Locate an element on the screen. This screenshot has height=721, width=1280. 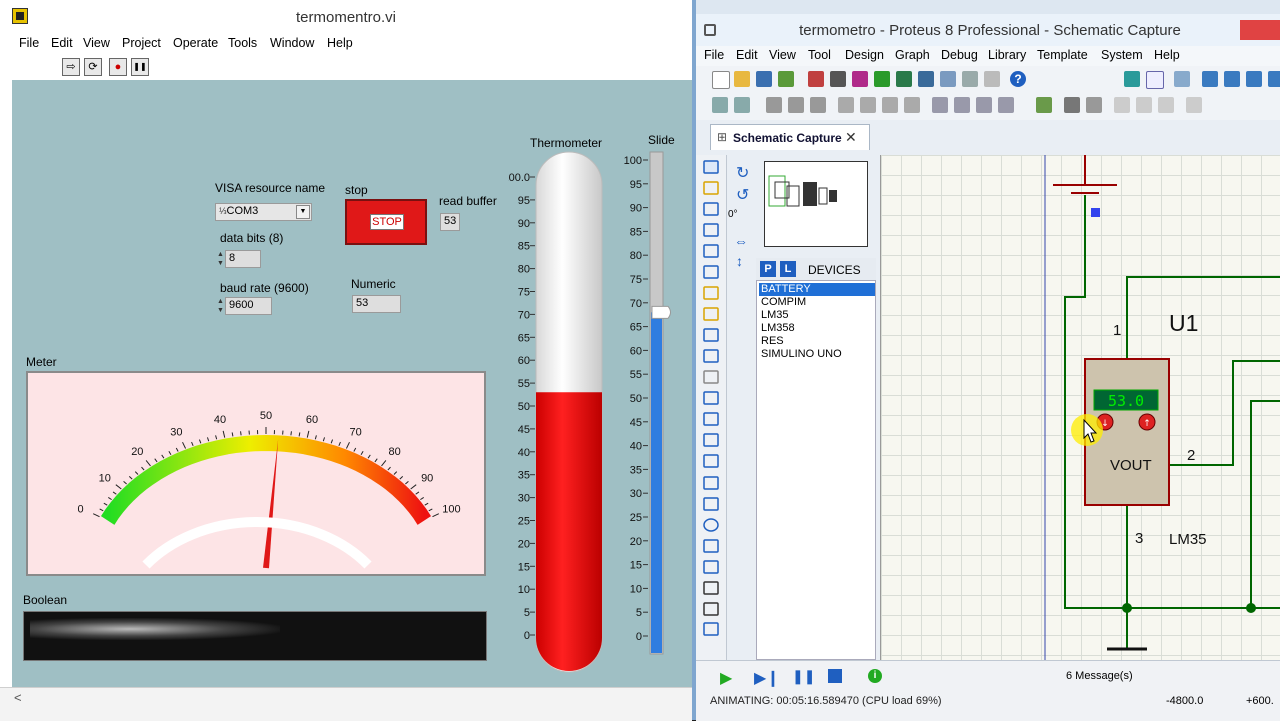
pcb-icon is located at coordinates (860, 79).